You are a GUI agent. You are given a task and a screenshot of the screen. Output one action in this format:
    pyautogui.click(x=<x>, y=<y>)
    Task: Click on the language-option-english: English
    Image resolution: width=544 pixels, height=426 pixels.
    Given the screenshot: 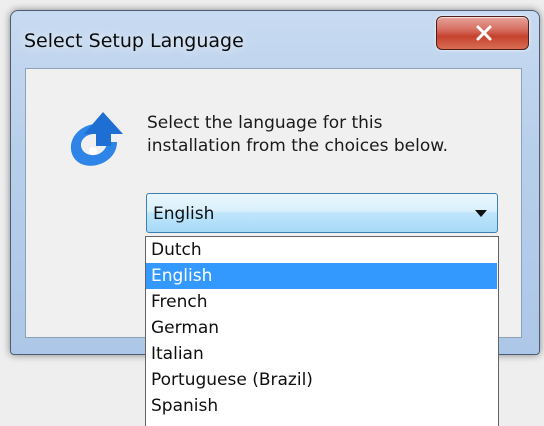 What is the action you would take?
    pyautogui.click(x=321, y=276)
    